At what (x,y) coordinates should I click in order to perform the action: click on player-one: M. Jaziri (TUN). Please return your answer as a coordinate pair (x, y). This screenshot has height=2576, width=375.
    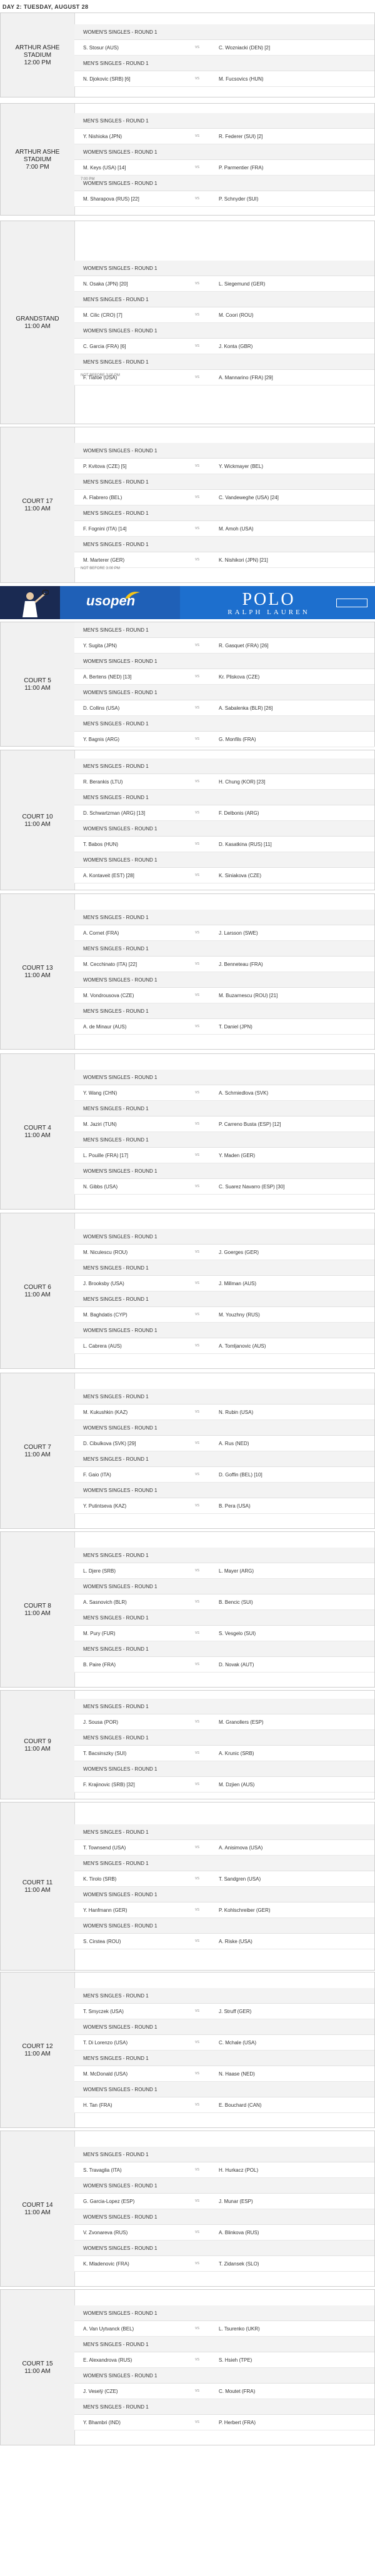
    Looking at the image, I should click on (100, 1124).